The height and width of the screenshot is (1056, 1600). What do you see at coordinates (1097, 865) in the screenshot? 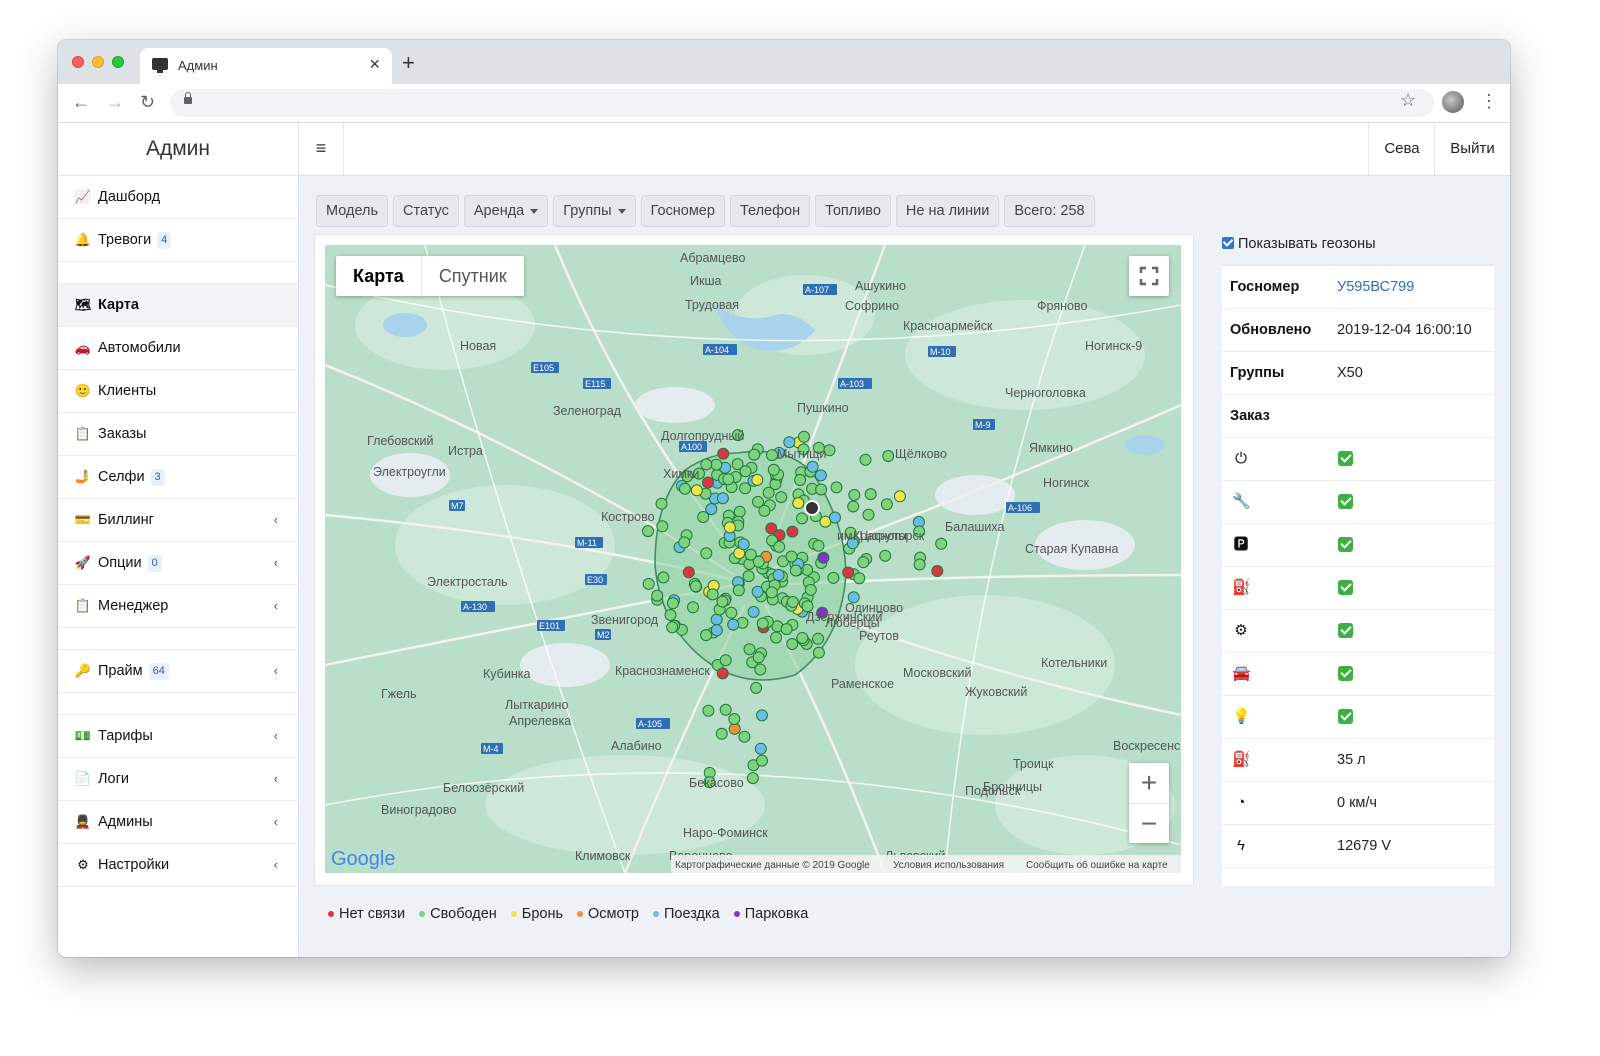
I see `map-report-link: Сообщить об ошибке на карте` at bounding box center [1097, 865].